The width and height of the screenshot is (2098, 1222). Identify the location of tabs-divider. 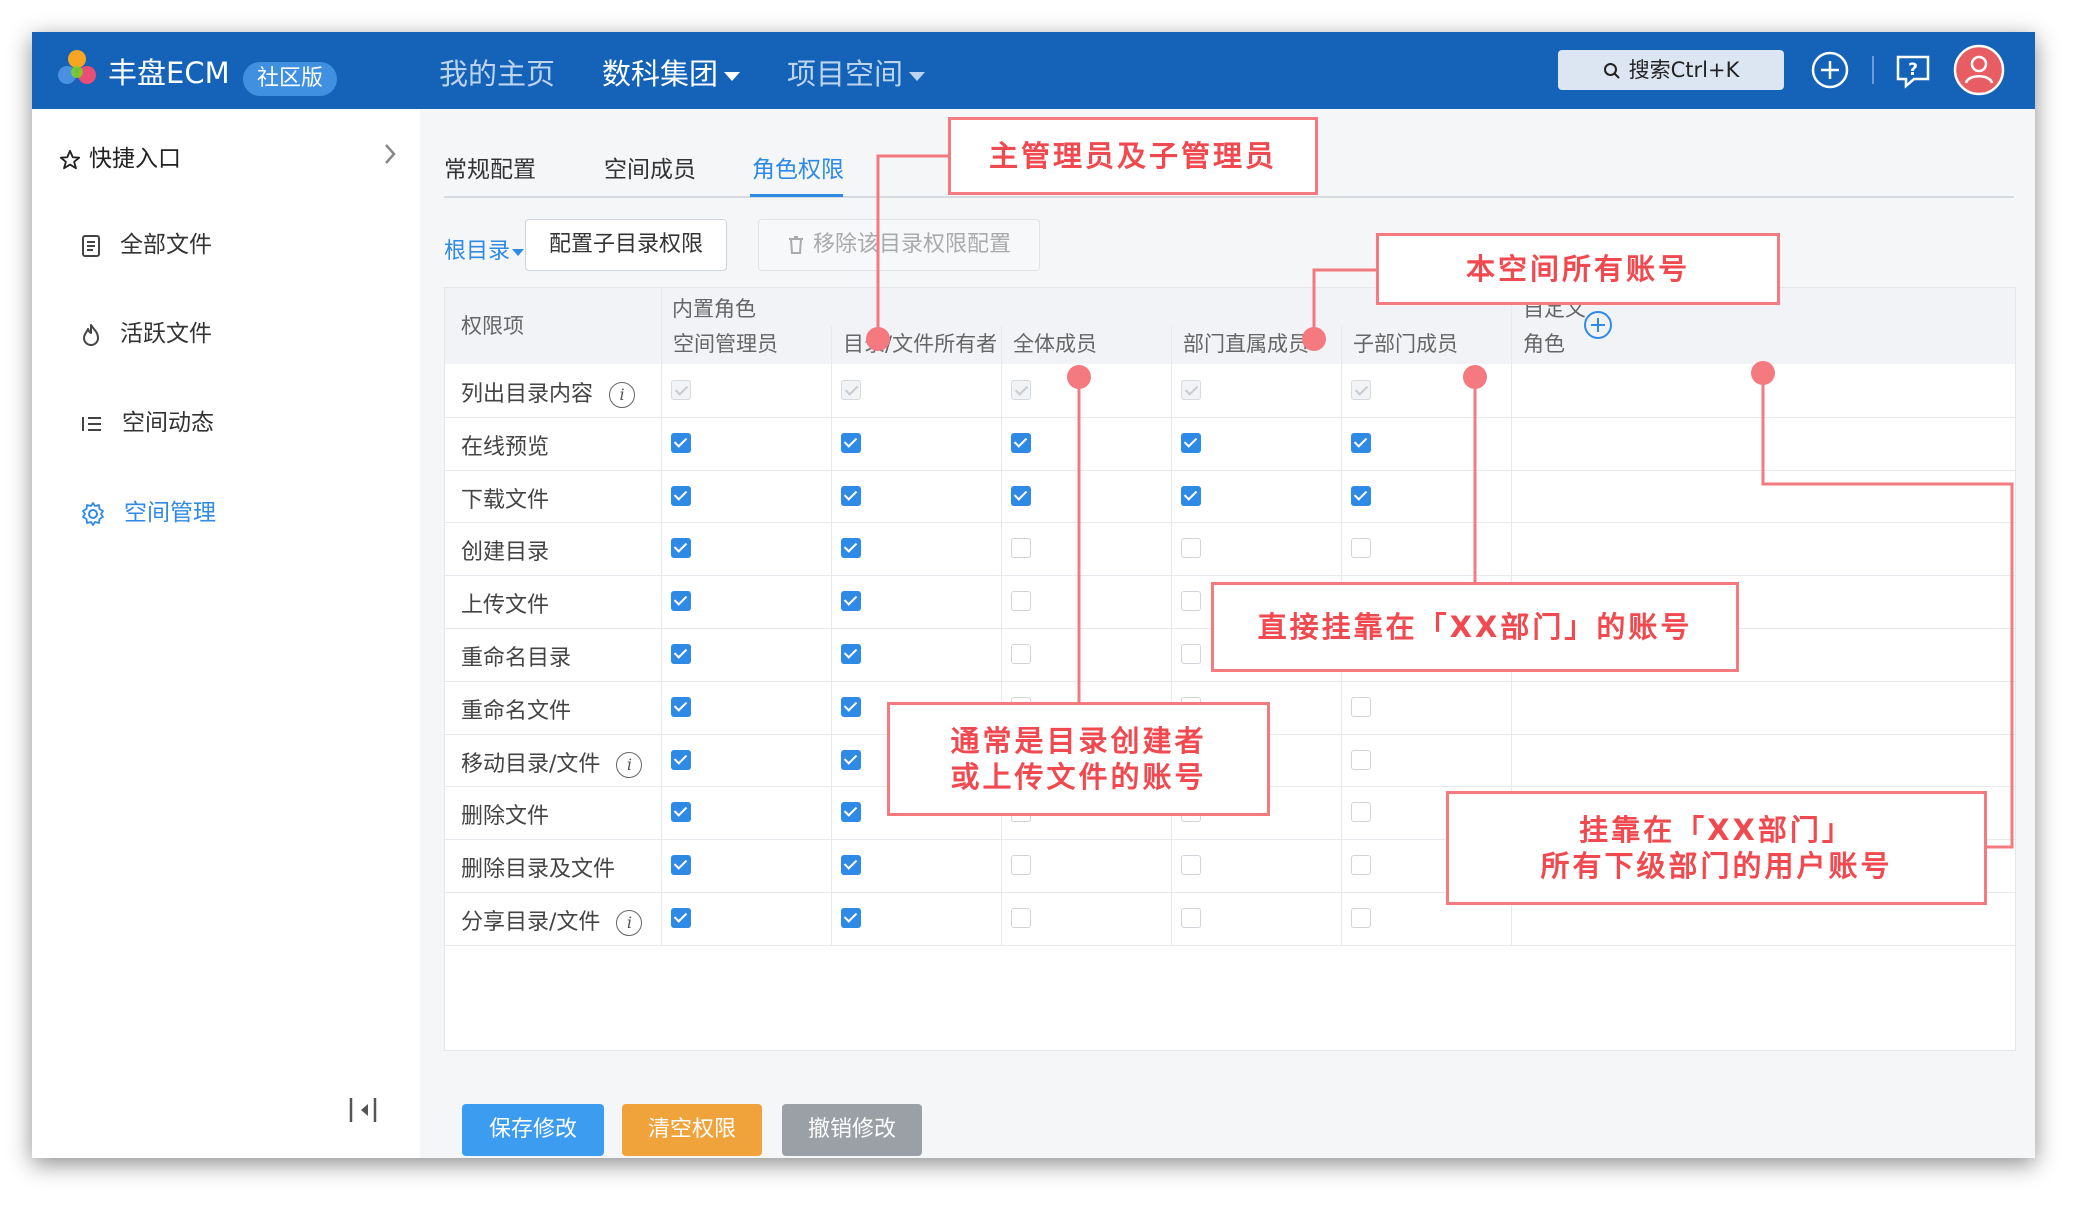
(1229, 197).